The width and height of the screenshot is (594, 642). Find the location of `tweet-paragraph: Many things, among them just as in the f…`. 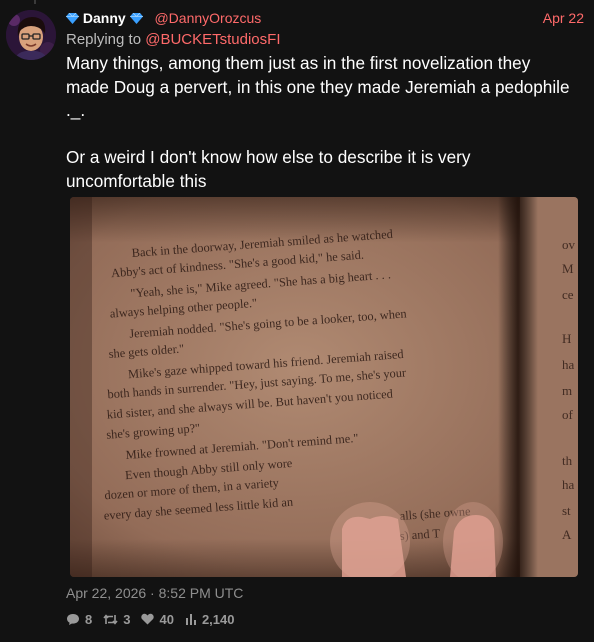

tweet-paragraph: Many things, among them just as in the f… is located at coordinates (318, 86).